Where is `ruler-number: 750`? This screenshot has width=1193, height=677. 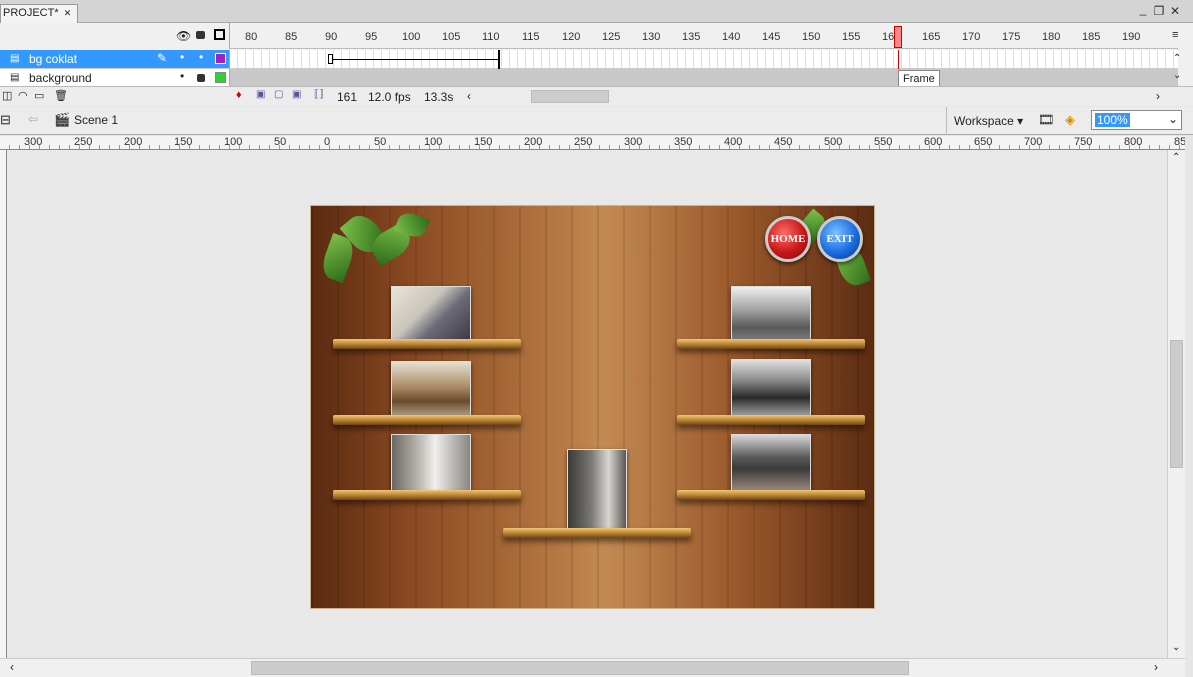 ruler-number: 750 is located at coordinates (1083, 142).